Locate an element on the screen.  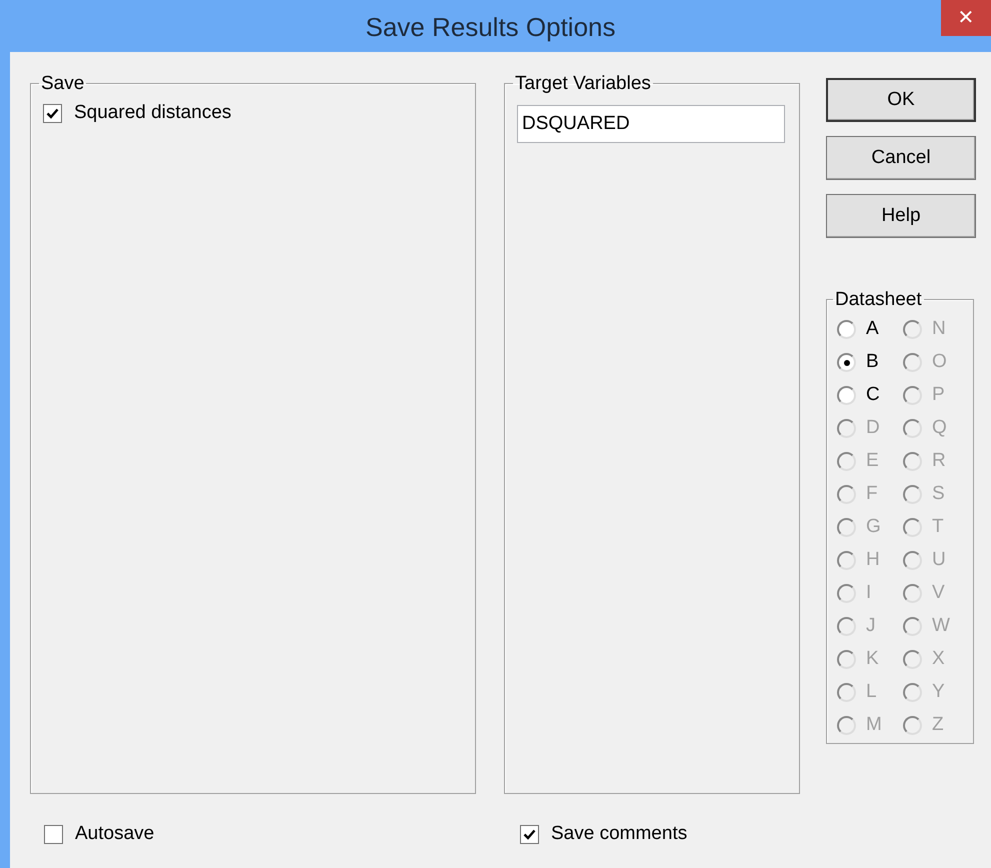
group-label: Save is located at coordinates (63, 83).